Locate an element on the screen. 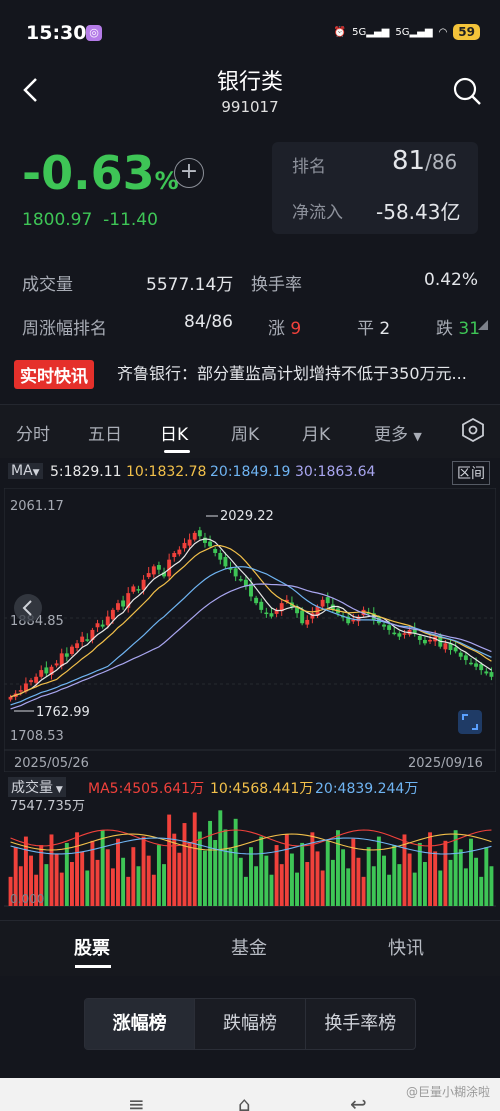 This screenshot has height=1111, width=500. tab-weekly-k: 周K is located at coordinates (245, 432).